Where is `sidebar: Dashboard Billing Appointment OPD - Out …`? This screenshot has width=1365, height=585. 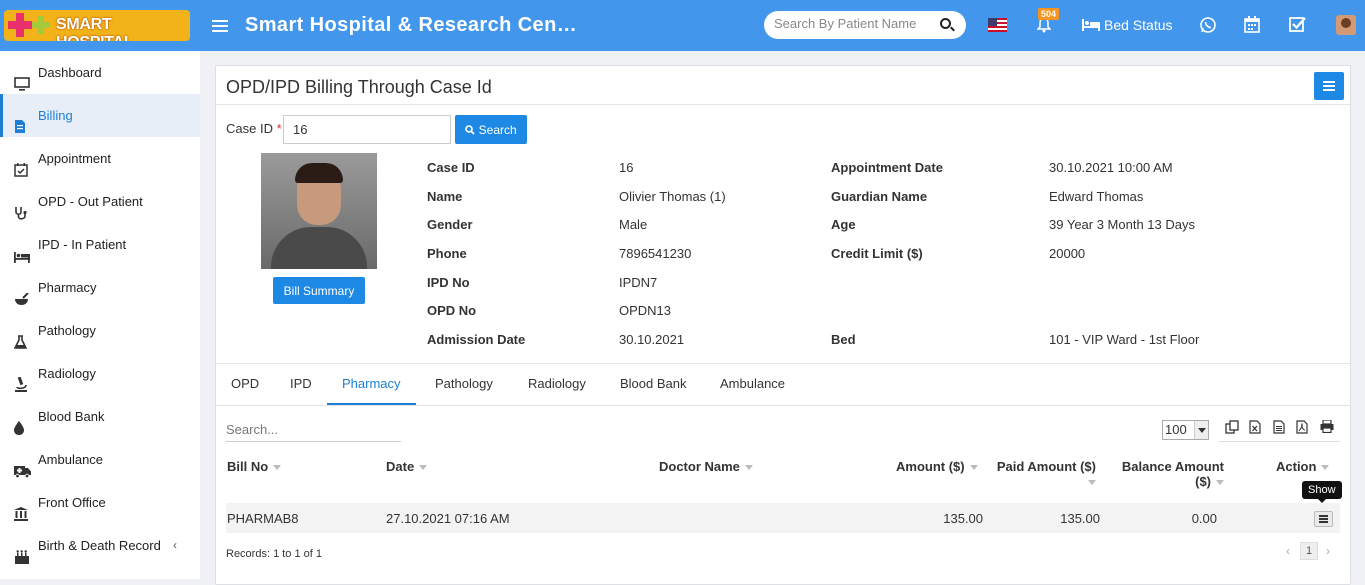
sidebar: Dashboard Billing Appointment OPD - Out … is located at coordinates (100, 315).